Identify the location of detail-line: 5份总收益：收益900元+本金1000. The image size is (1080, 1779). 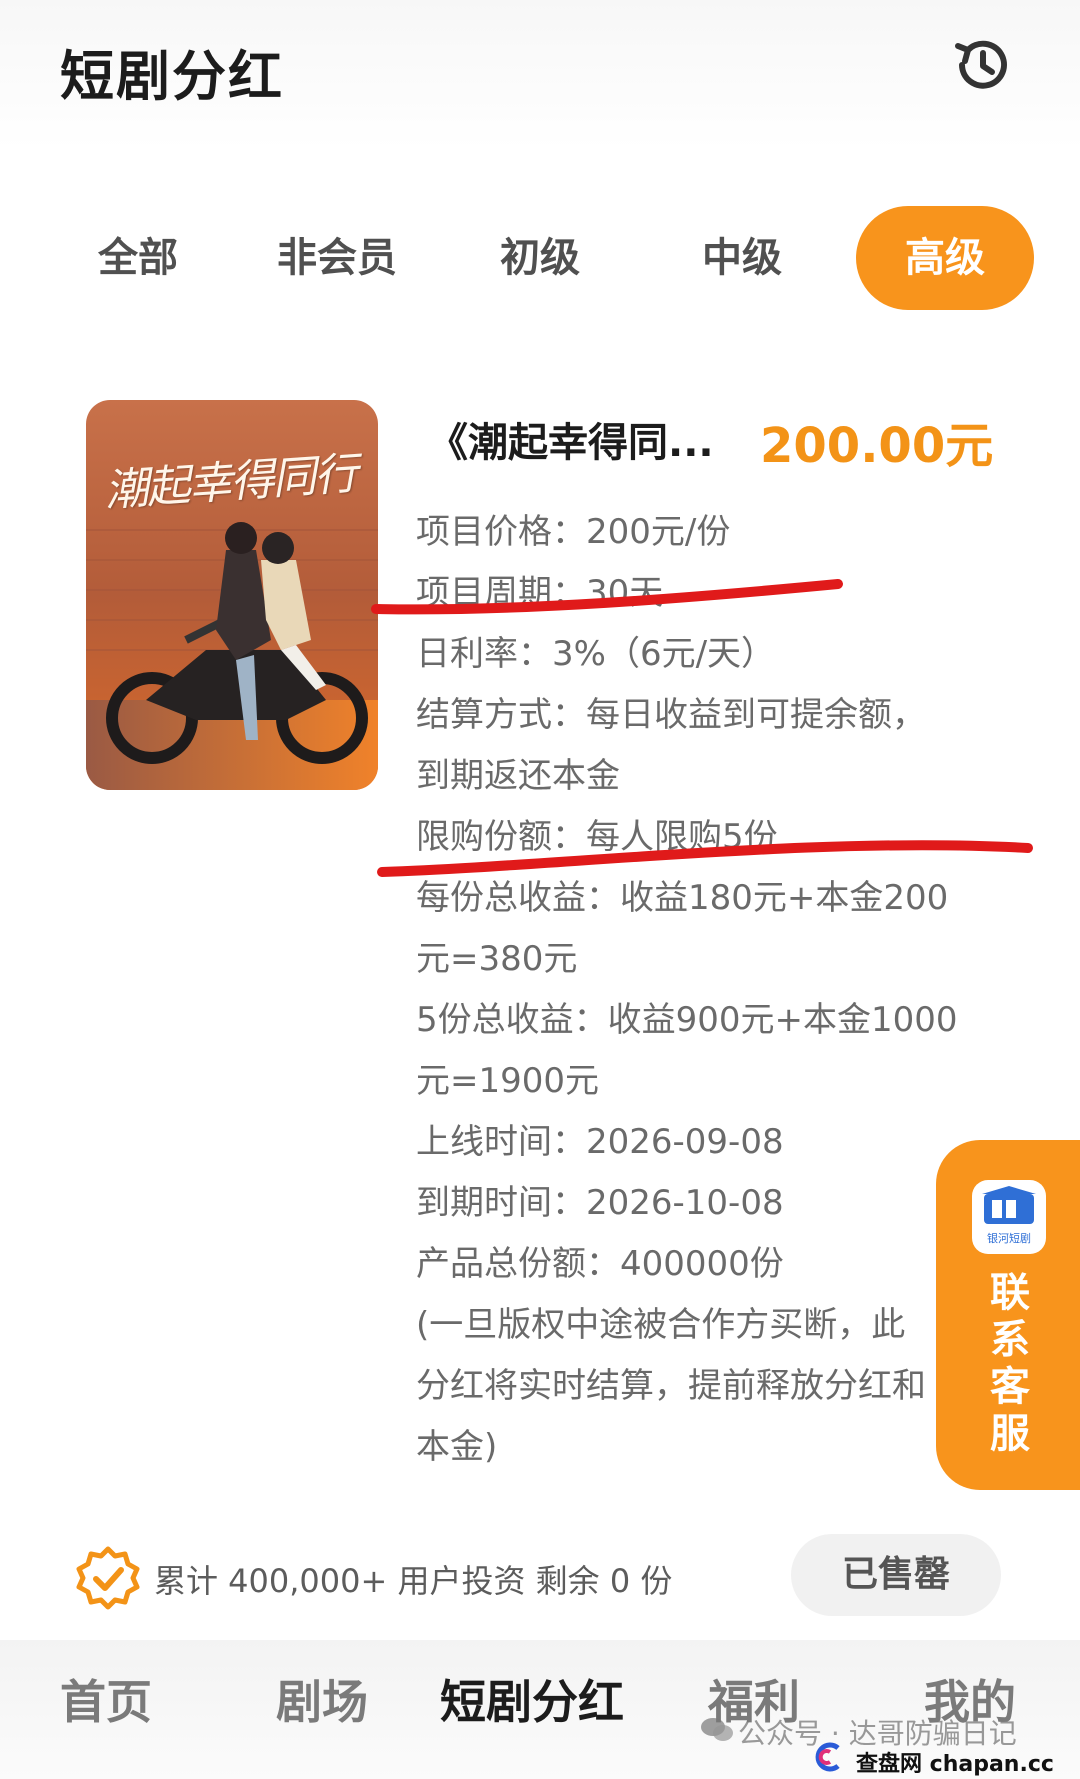
(687, 1020).